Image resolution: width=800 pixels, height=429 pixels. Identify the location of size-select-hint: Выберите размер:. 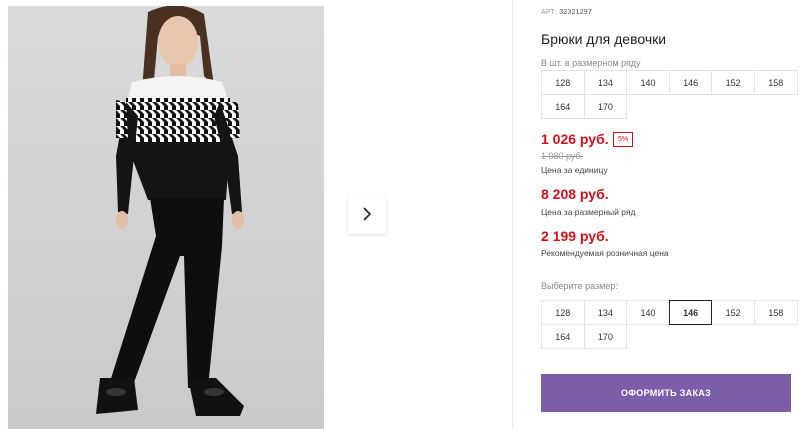
(579, 286).